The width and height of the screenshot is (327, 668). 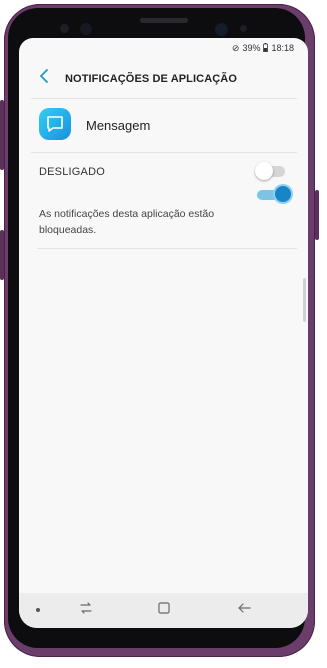 I want to click on toggle-highlight, so click(x=275, y=194).